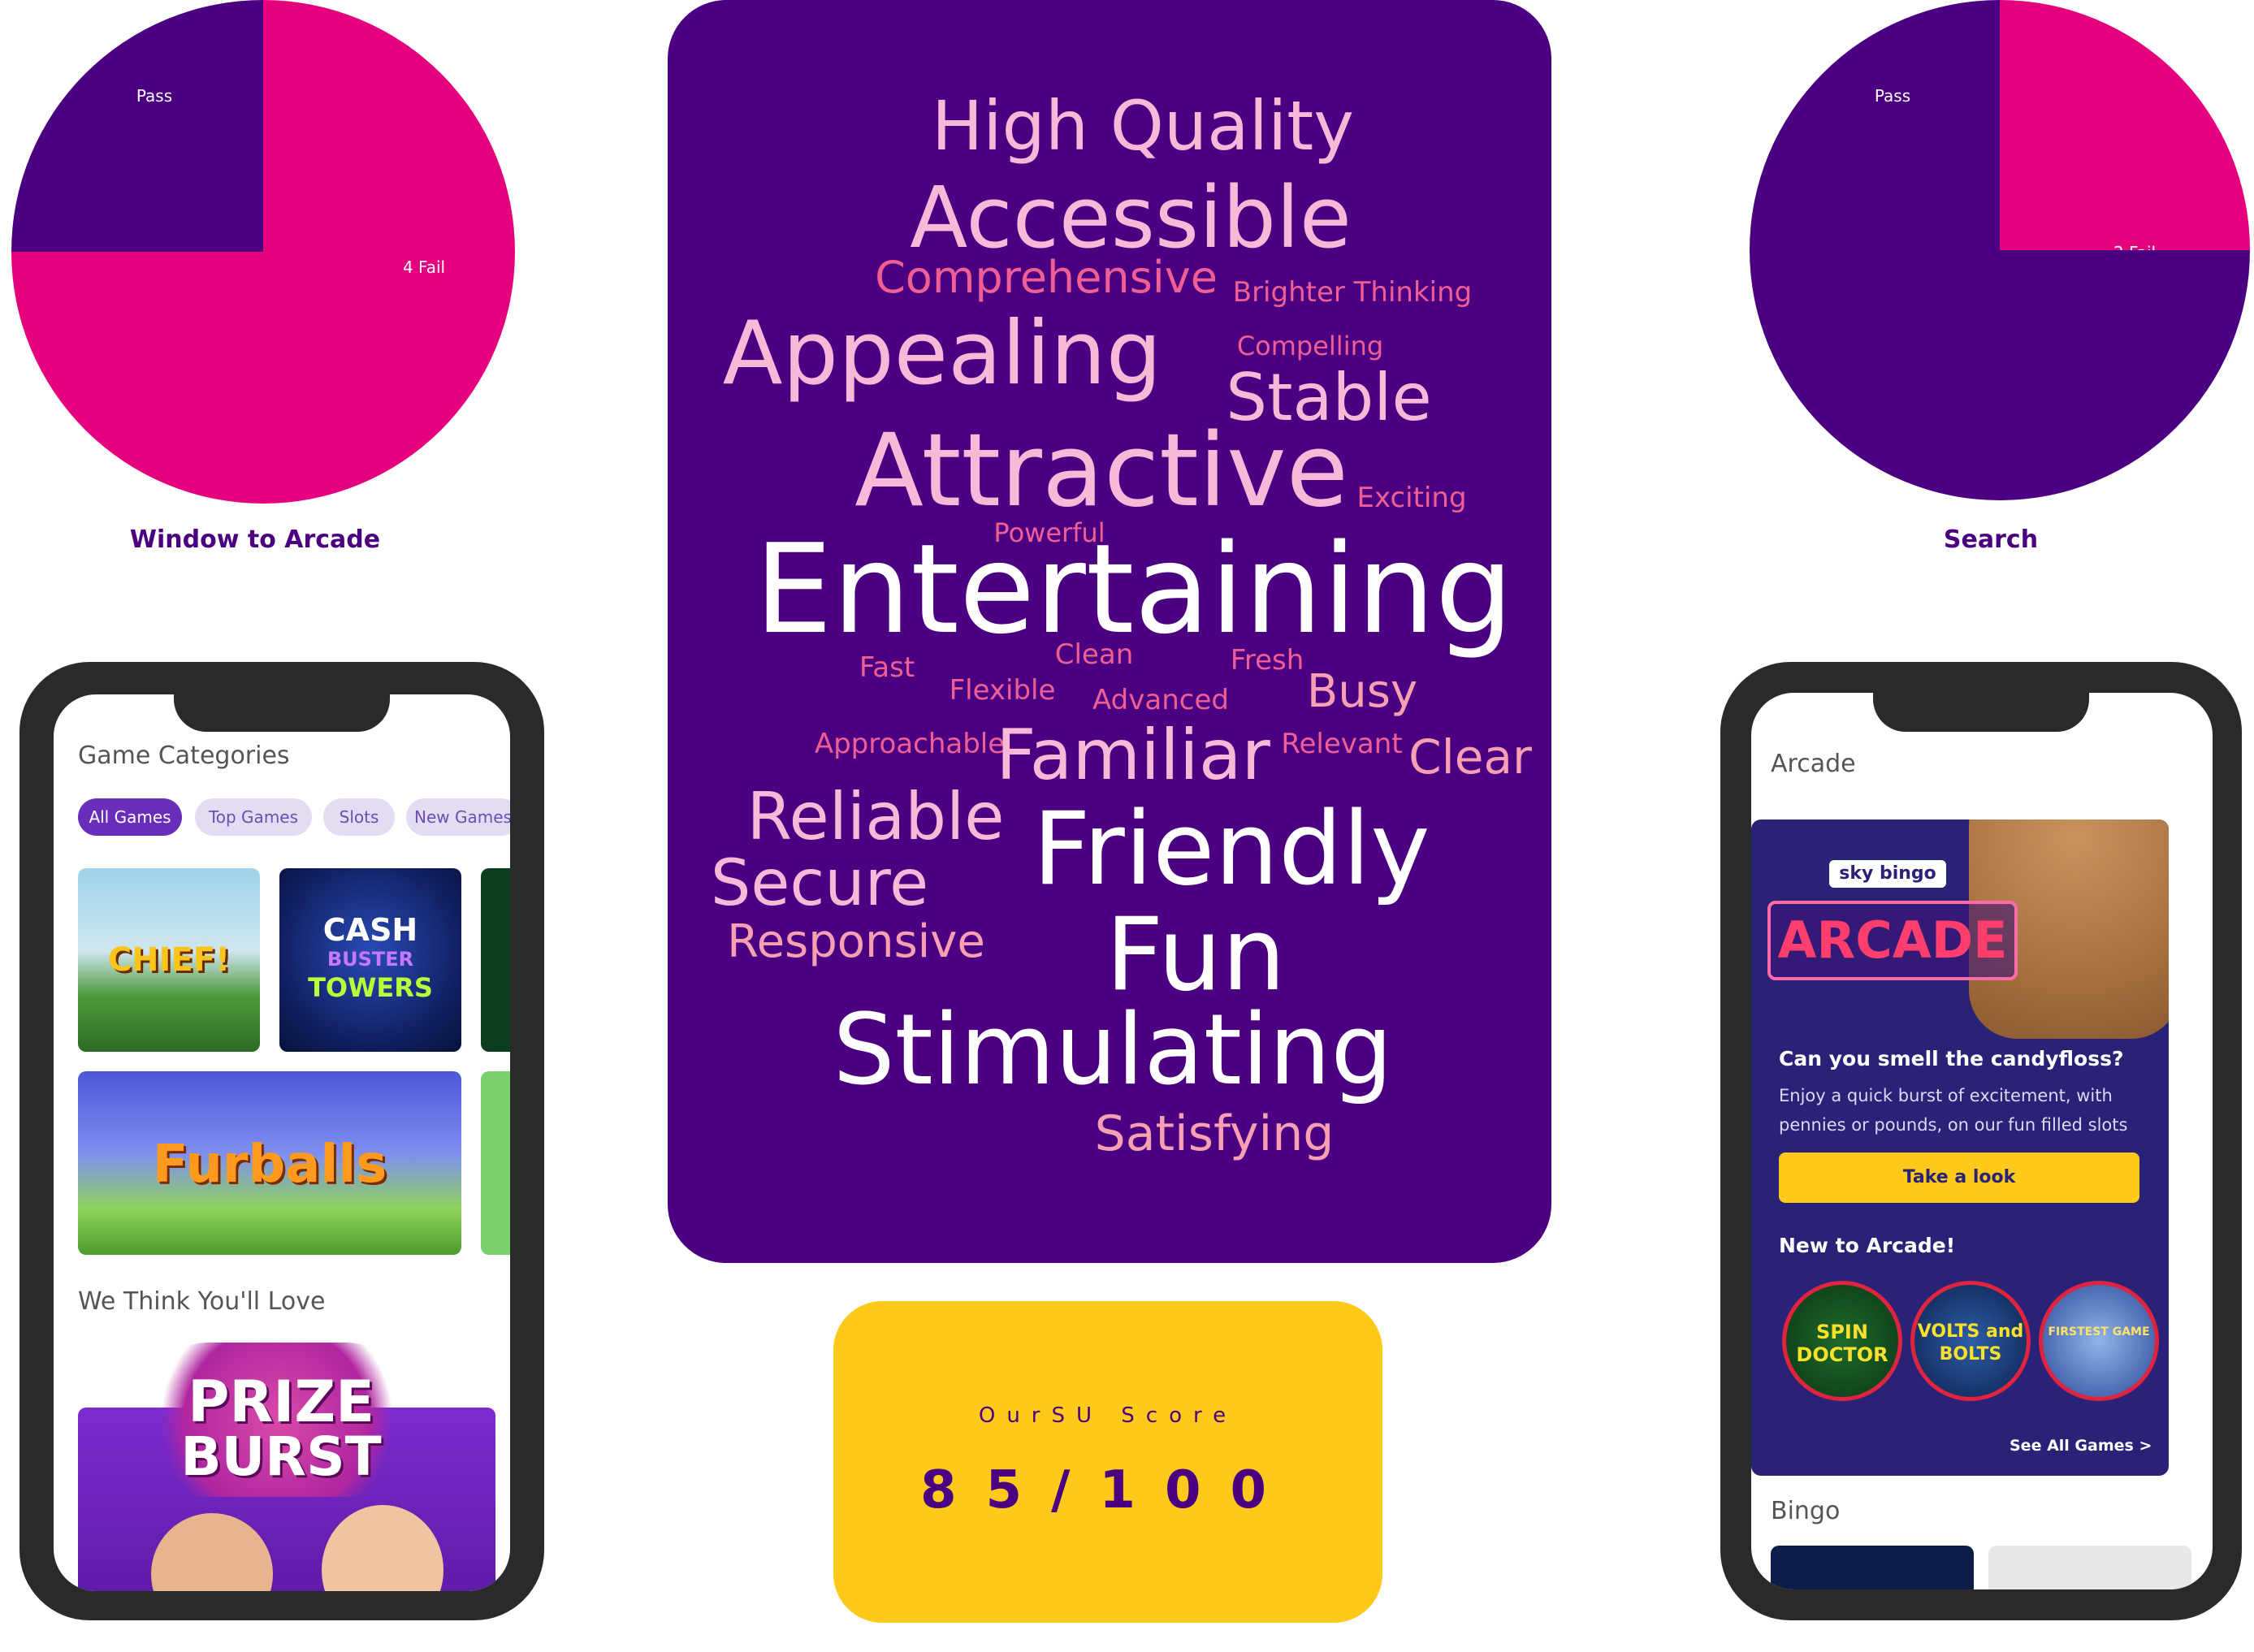  Describe the element at coordinates (1133, 755) in the screenshot. I see `cloud-word-familiar: Familiar` at that location.